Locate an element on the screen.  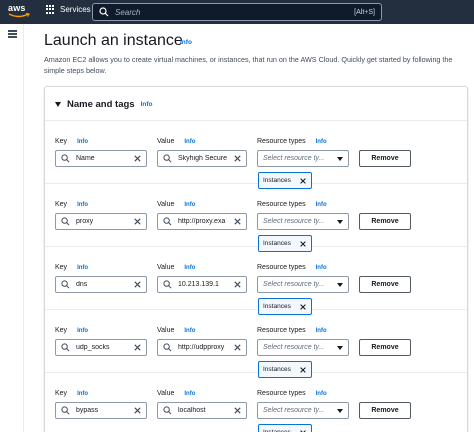
tag-value-input: 10.213.139.1 is located at coordinates (202, 284).